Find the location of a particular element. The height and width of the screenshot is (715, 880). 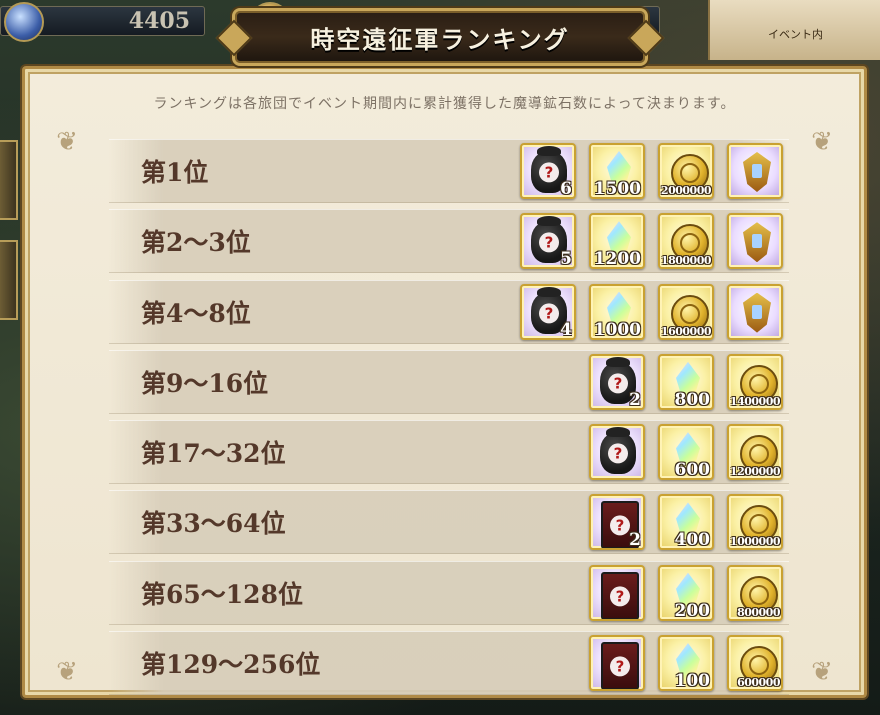

reward-item: ? 5 is located at coordinates (548, 241).